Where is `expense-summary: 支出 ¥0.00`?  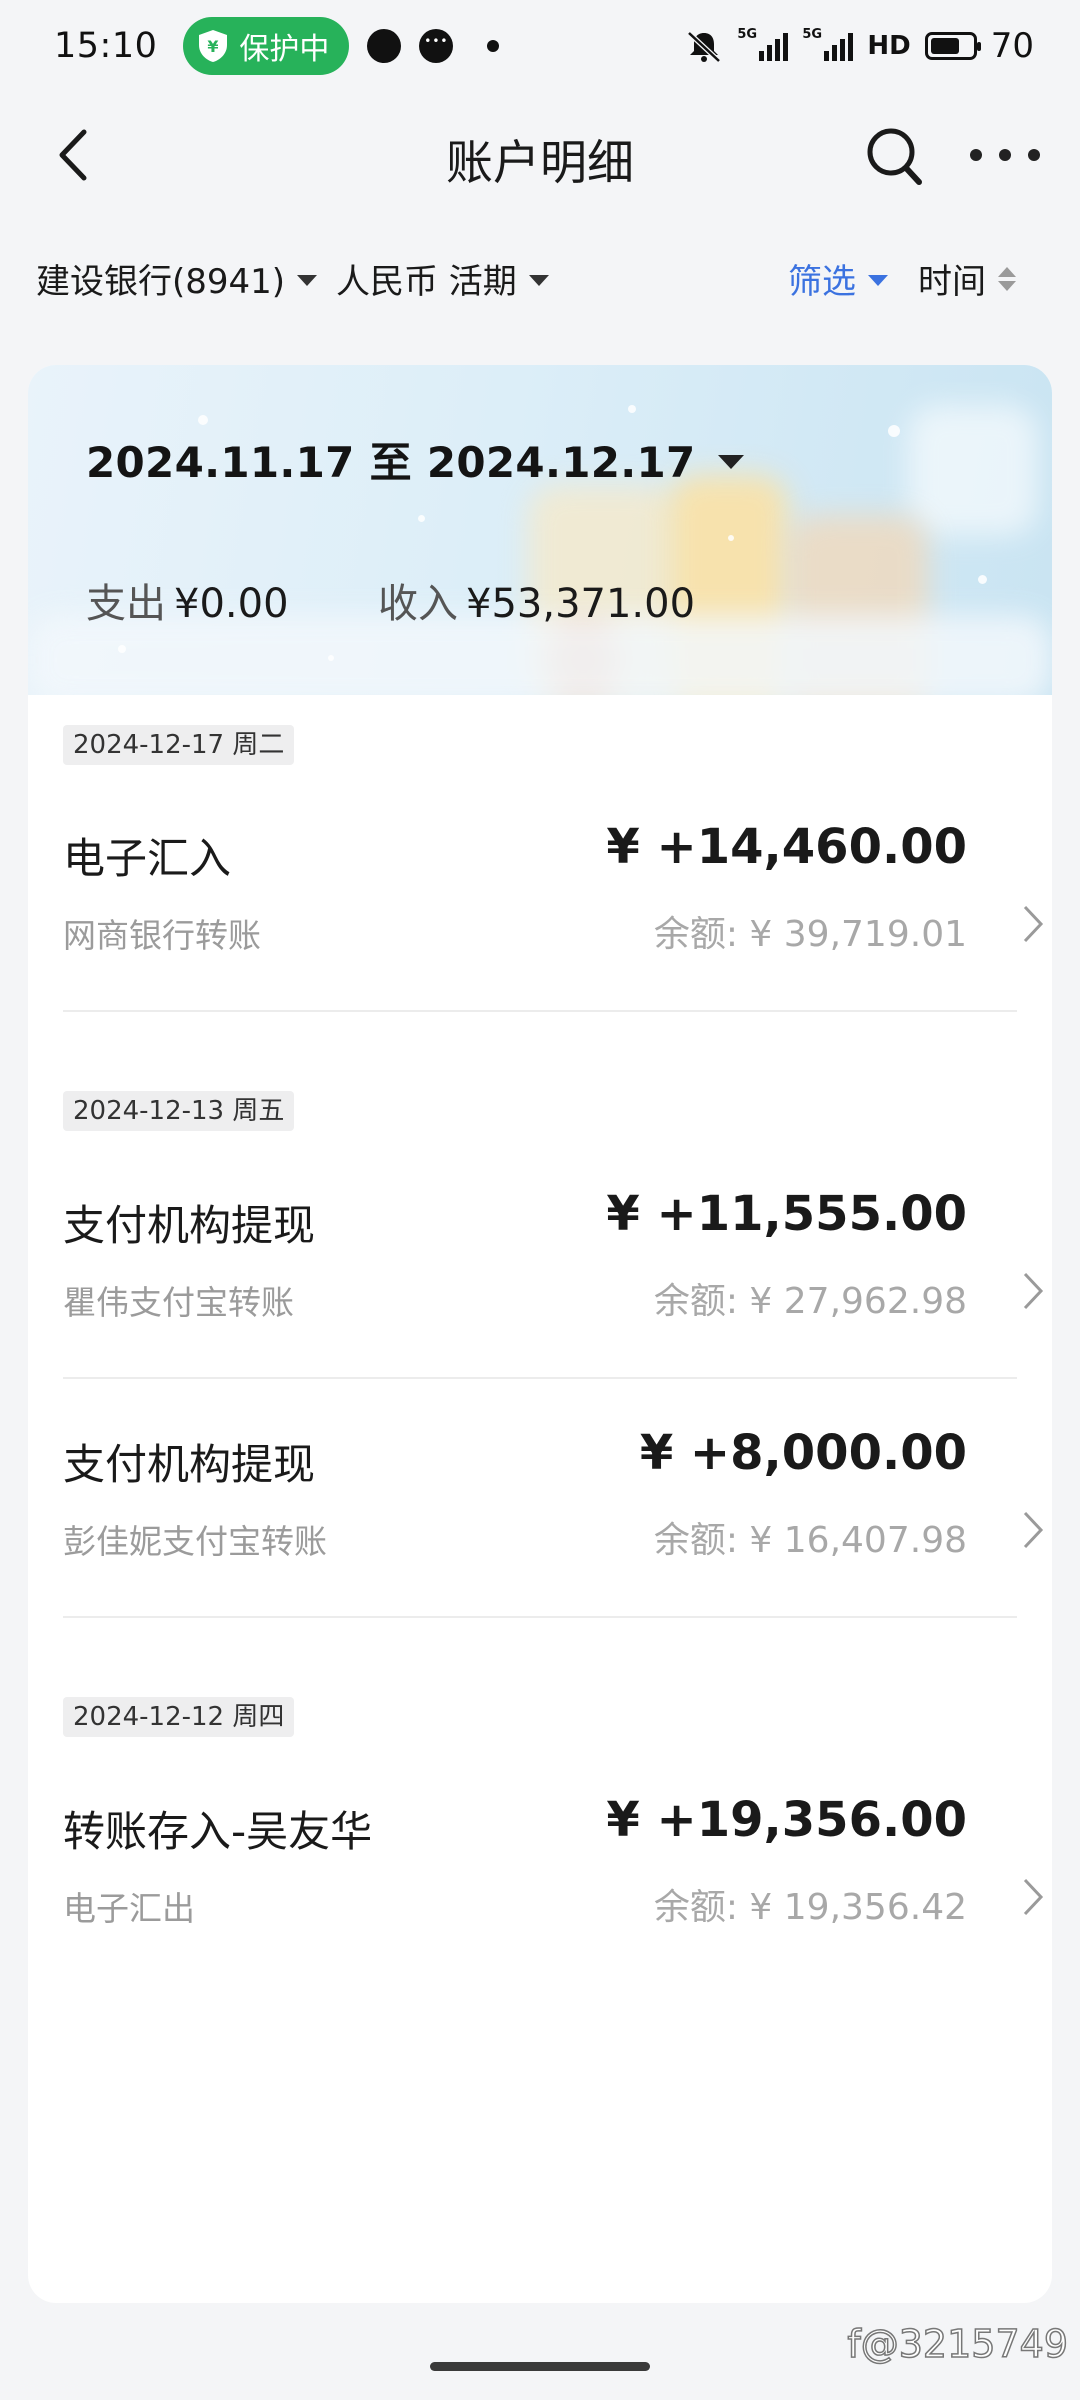
expense-summary: 支出 ¥0.00 is located at coordinates (187, 600).